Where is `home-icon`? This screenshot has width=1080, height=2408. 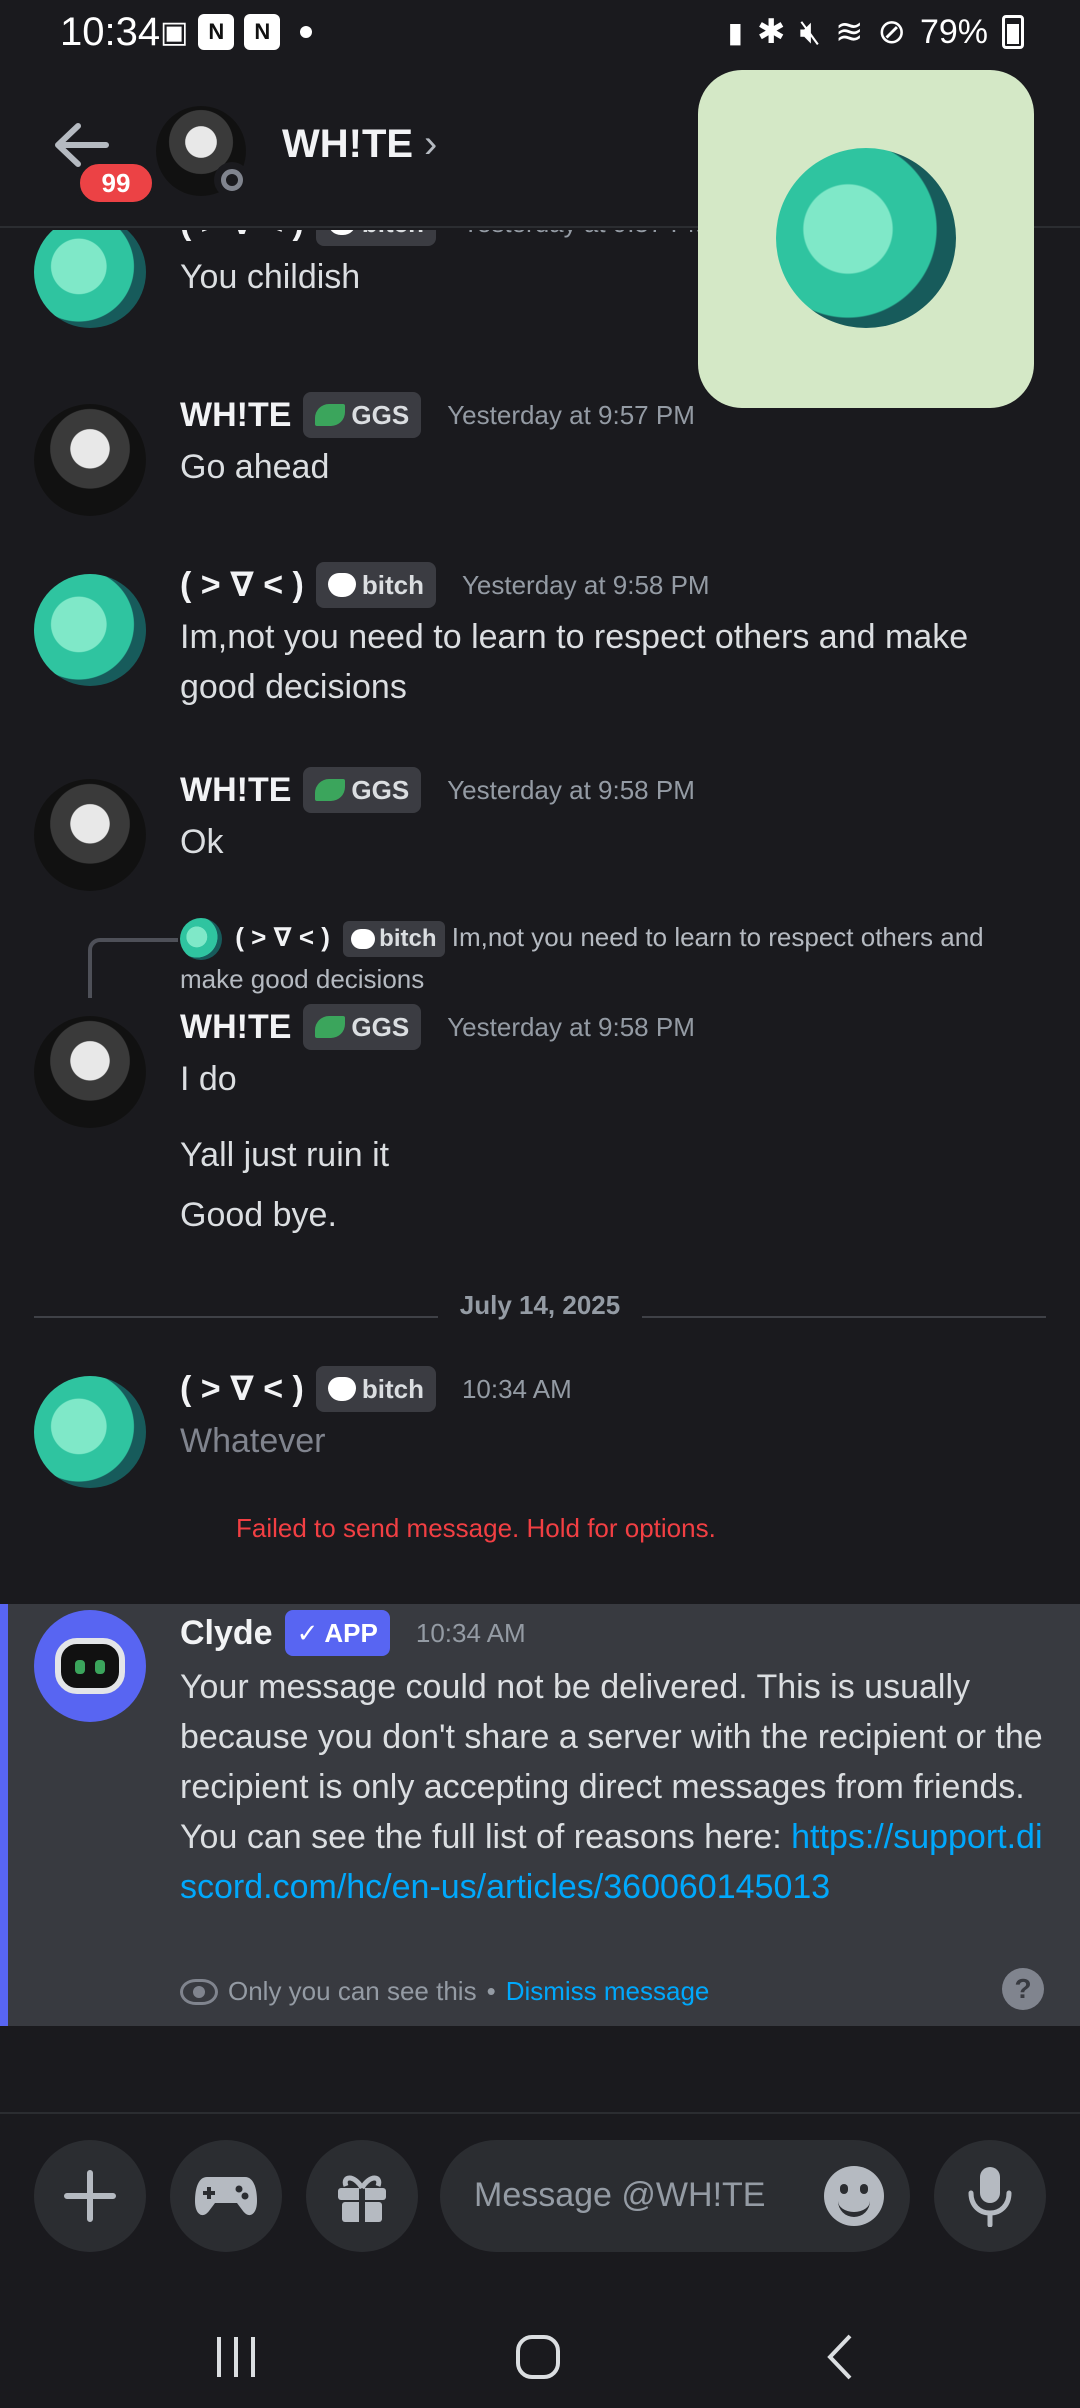
home-icon is located at coordinates (538, 2357).